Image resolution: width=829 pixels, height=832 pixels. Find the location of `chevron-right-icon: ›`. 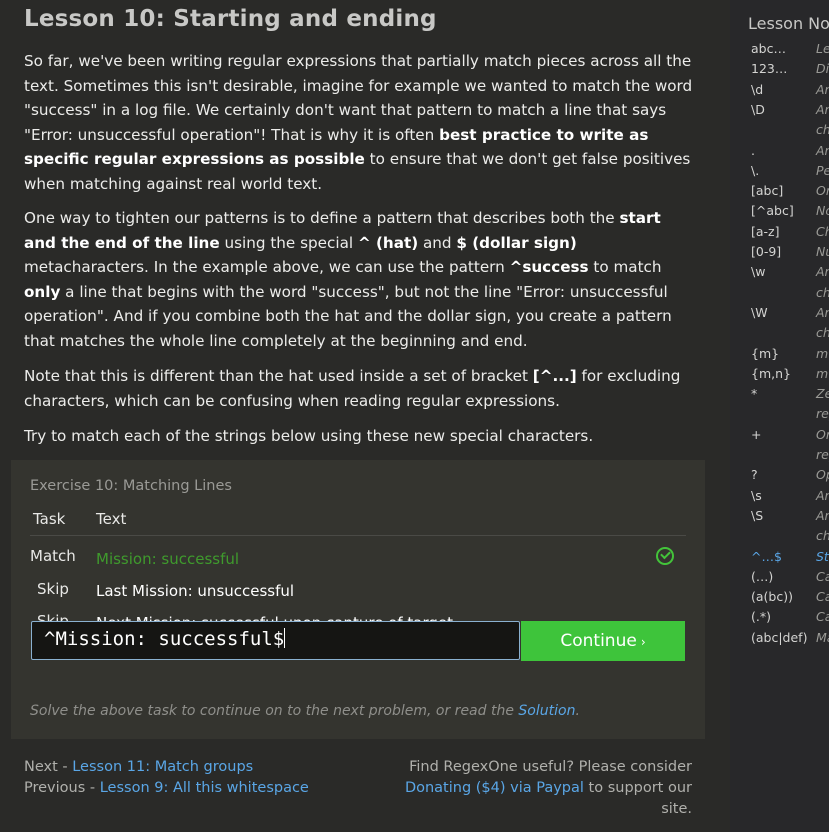

chevron-right-icon: › is located at coordinates (643, 642).